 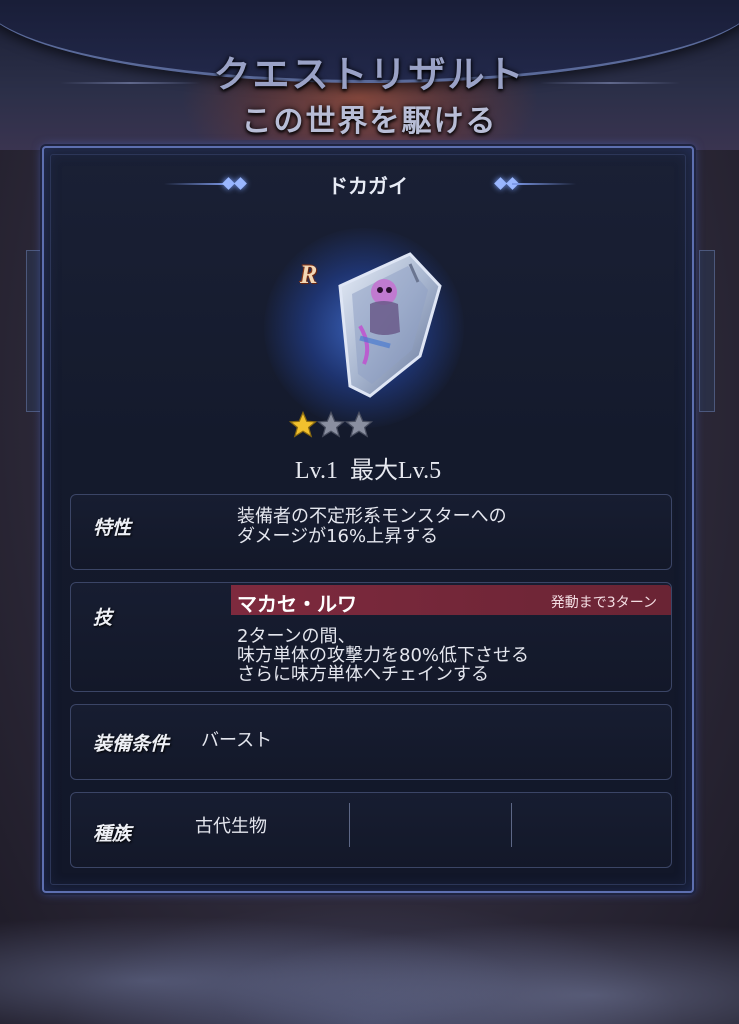 I want to click on item-name: ドカガイ, so click(x=368, y=187).